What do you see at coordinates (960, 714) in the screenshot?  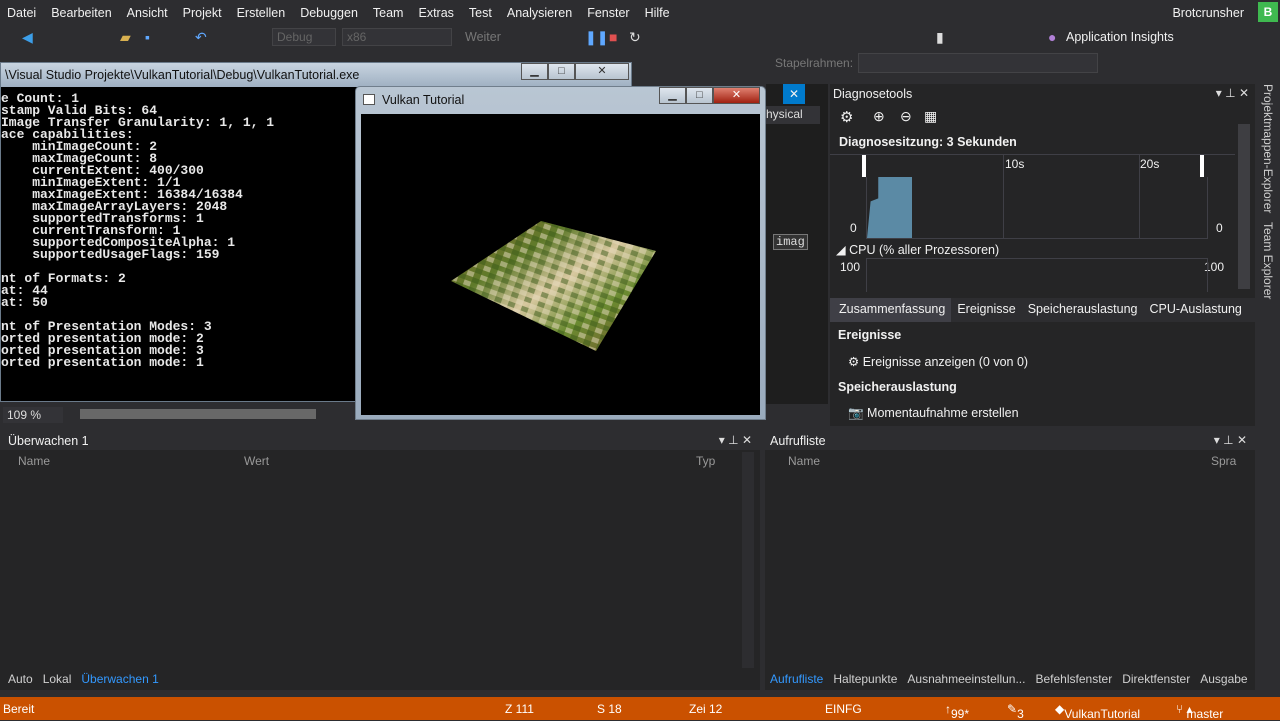 I see `push-count-value: 99*` at bounding box center [960, 714].